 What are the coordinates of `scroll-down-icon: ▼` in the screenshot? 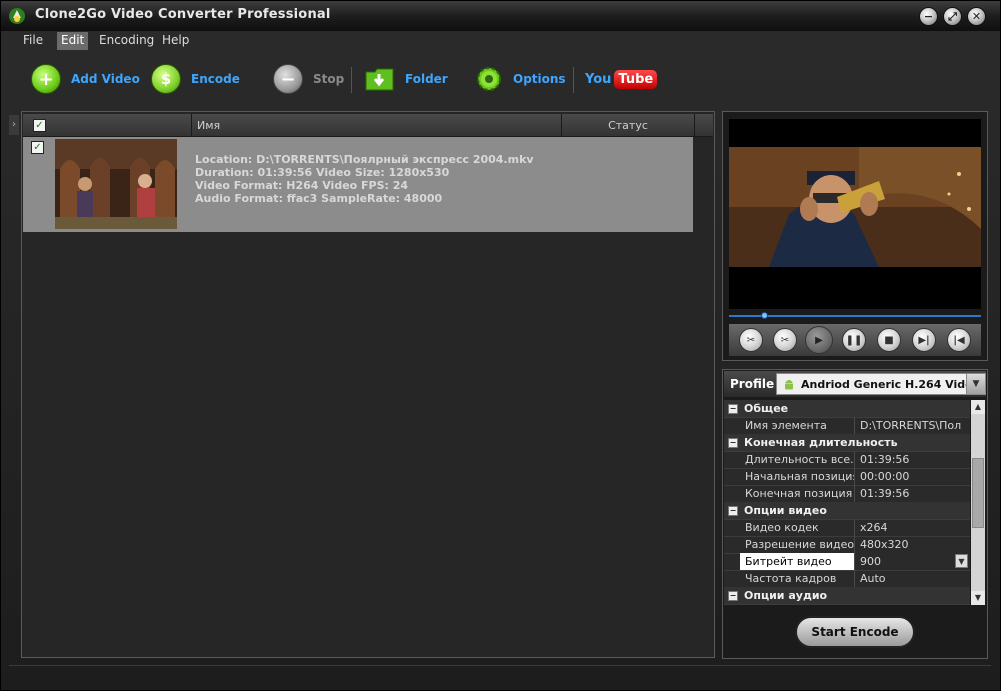 It's located at (978, 598).